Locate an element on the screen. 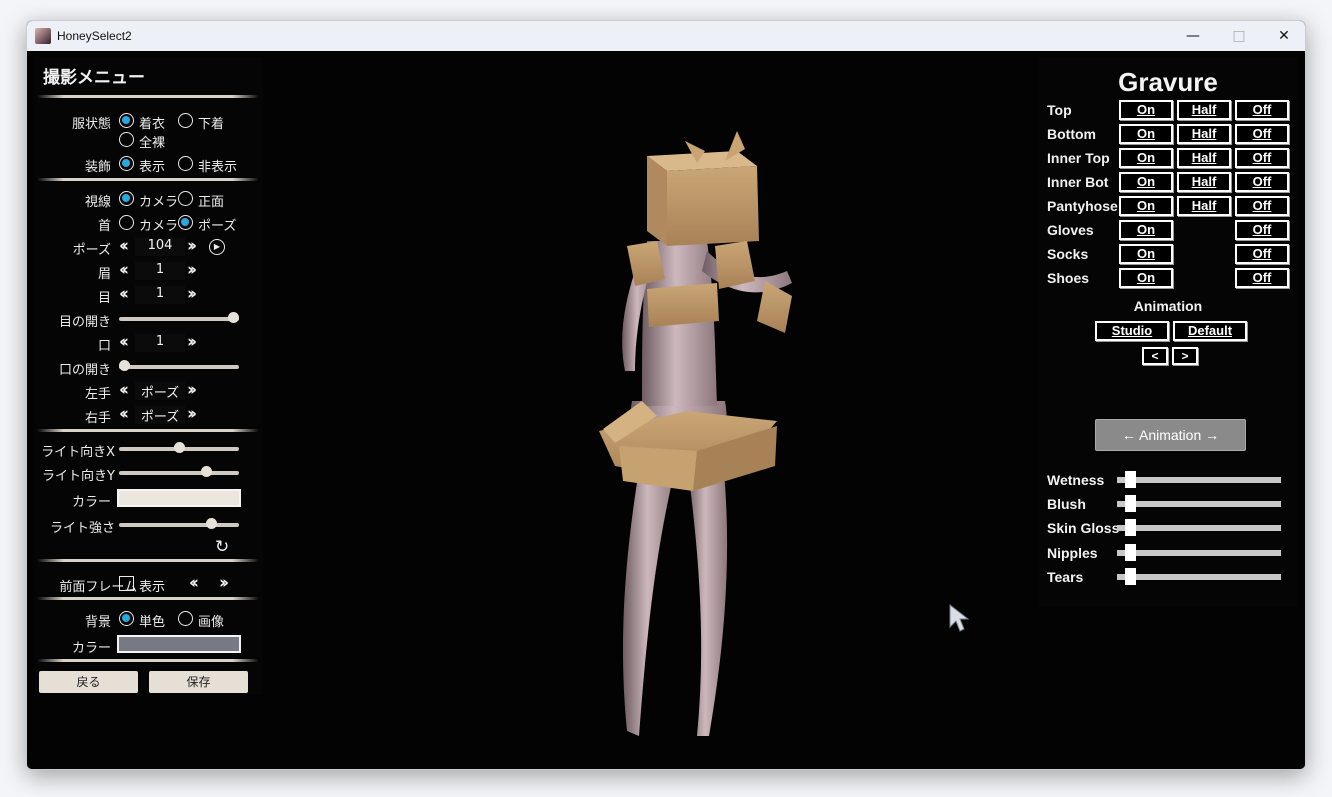  inner-top-half-button: Half is located at coordinates (1204, 158).